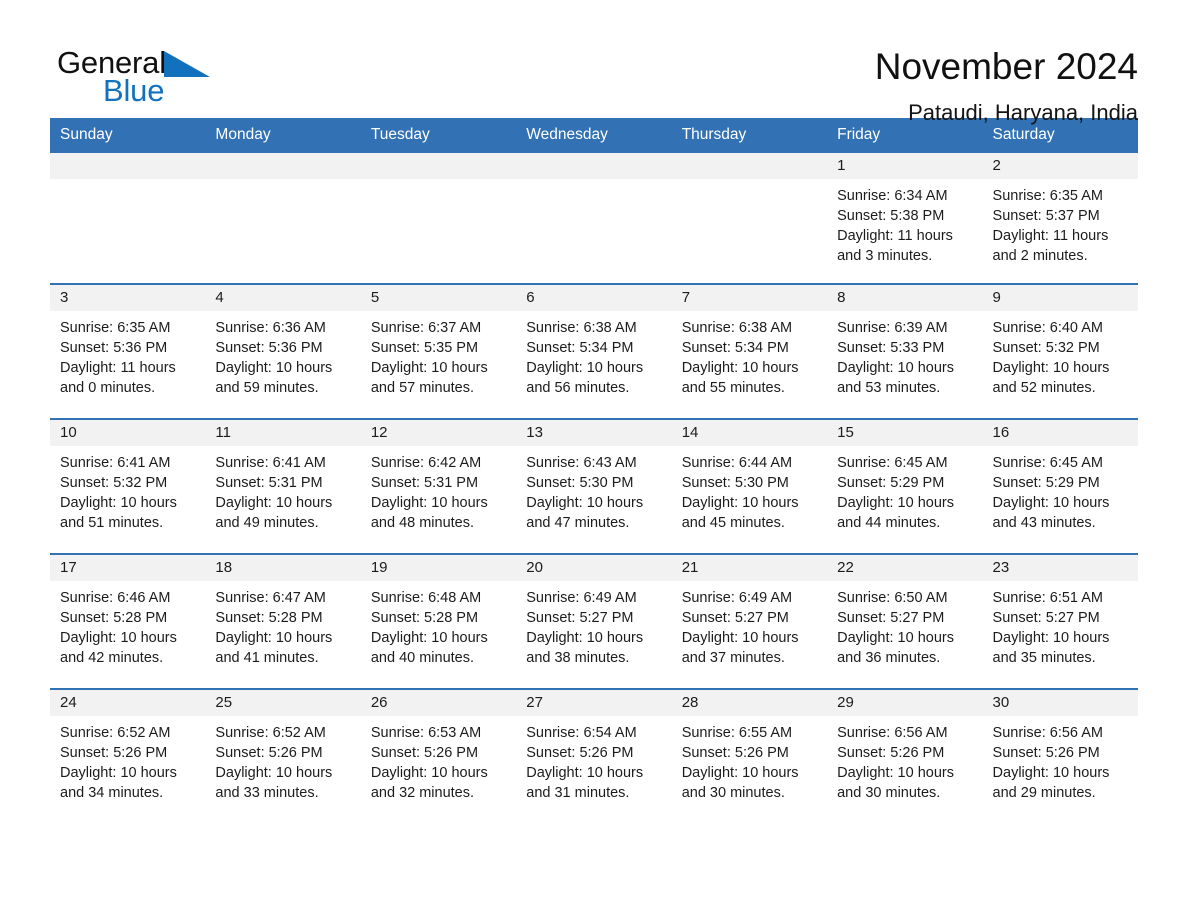 The image size is (1188, 918). What do you see at coordinates (580, 483) in the screenshot?
I see `sunset-time: Sunset: 5:30 PM` at bounding box center [580, 483].